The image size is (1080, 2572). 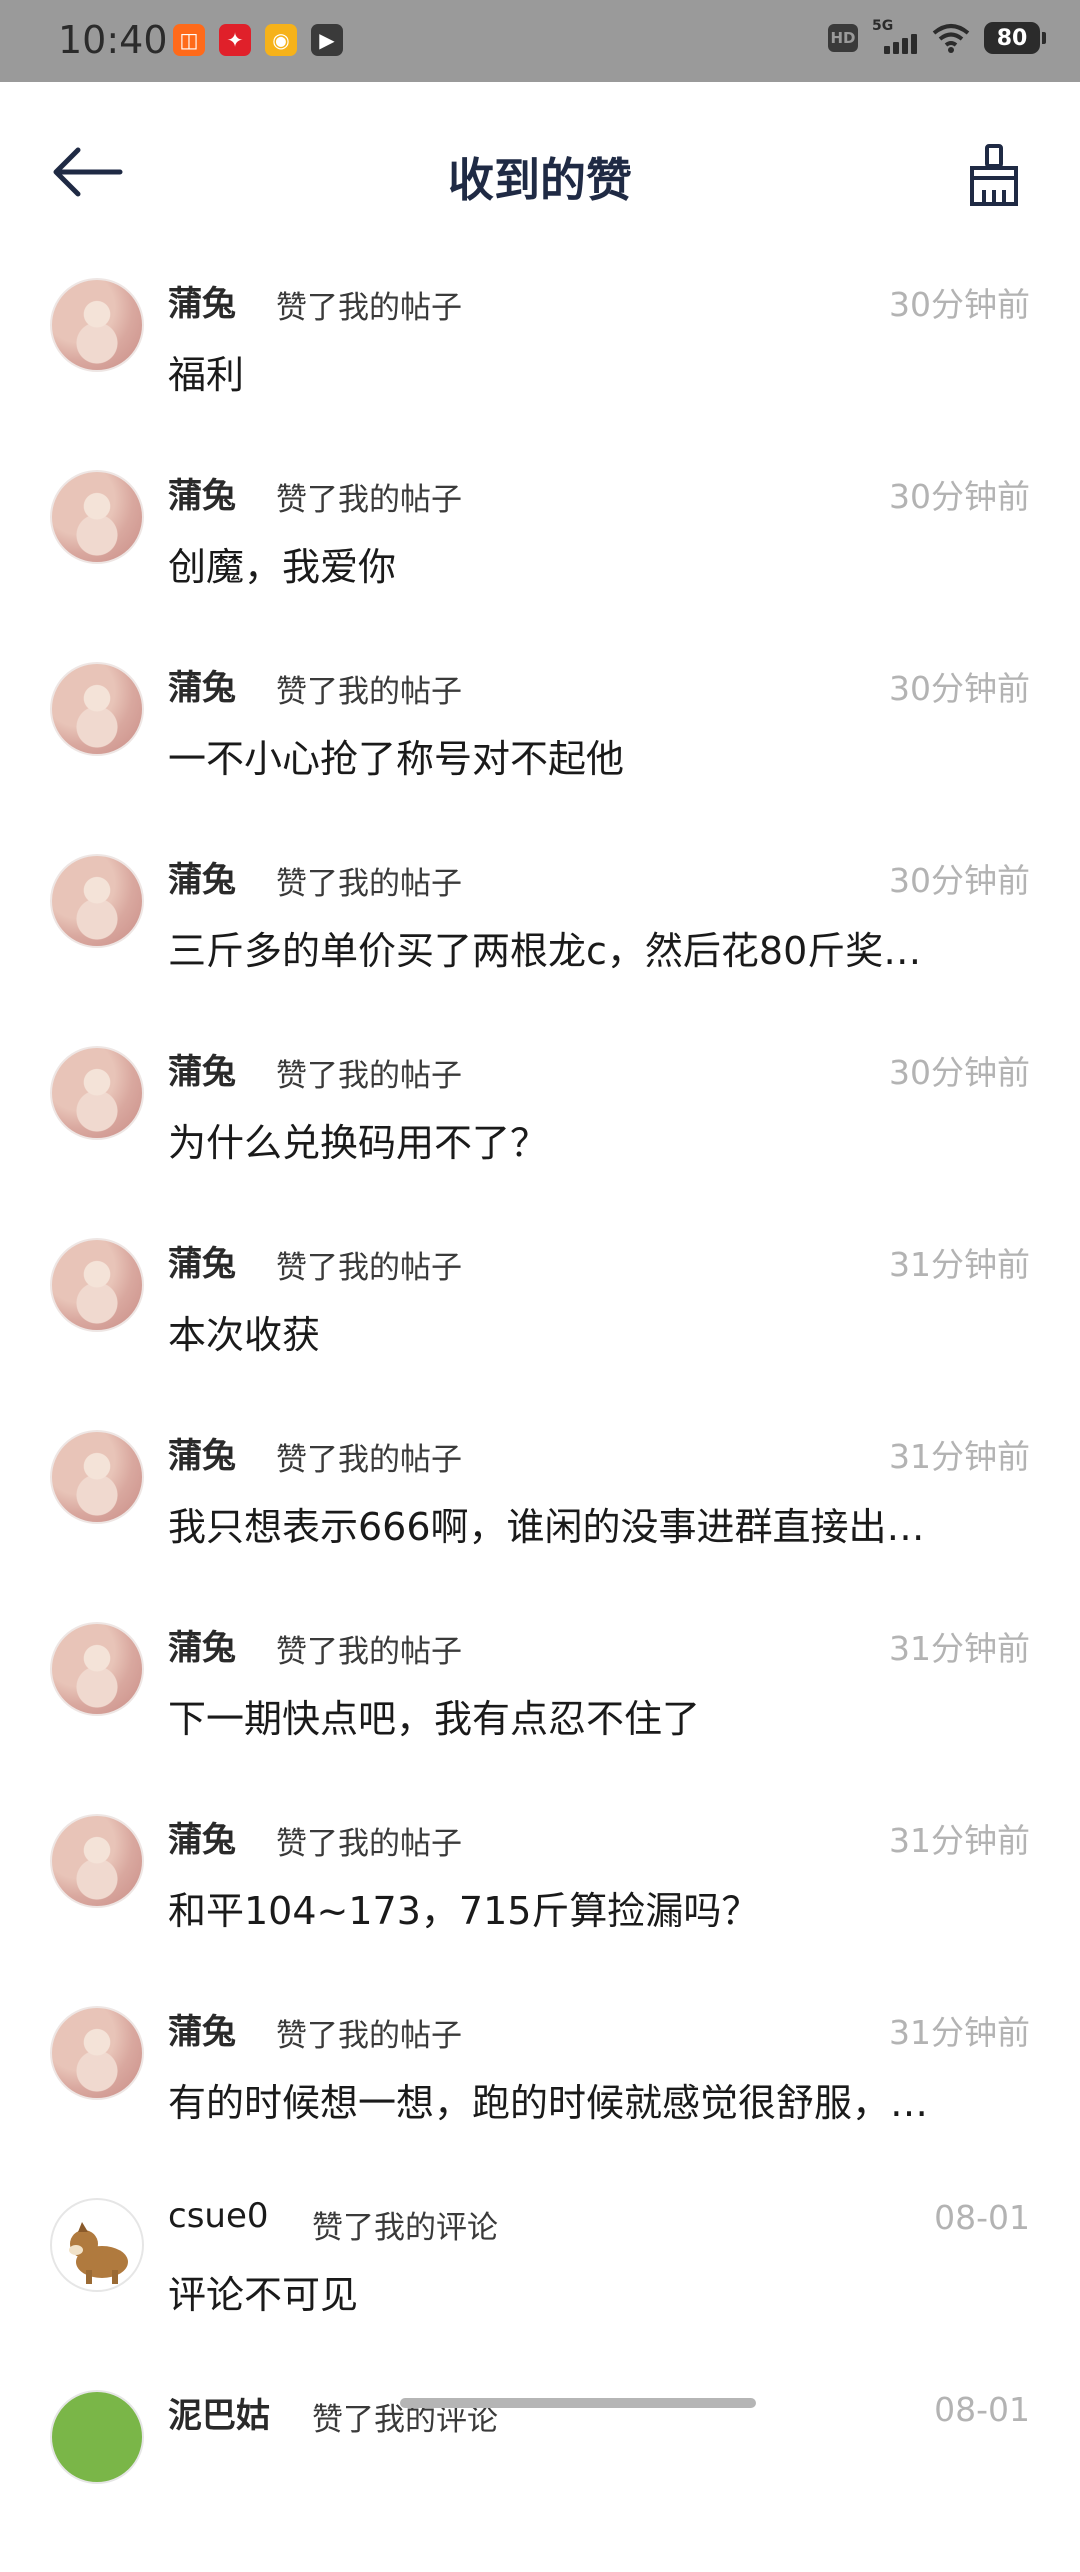 I want to click on list-item: 蒲兔 赞了我的帖子 30分钟前 一不小心抢了称号对不起他, so click(x=540, y=748).